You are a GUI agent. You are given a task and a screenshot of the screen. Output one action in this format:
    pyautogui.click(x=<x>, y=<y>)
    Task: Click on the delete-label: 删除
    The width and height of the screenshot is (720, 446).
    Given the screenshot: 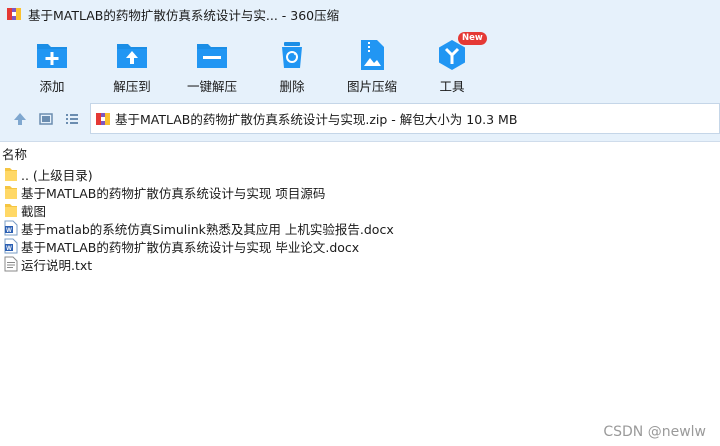 What is the action you would take?
    pyautogui.click(x=292, y=86)
    